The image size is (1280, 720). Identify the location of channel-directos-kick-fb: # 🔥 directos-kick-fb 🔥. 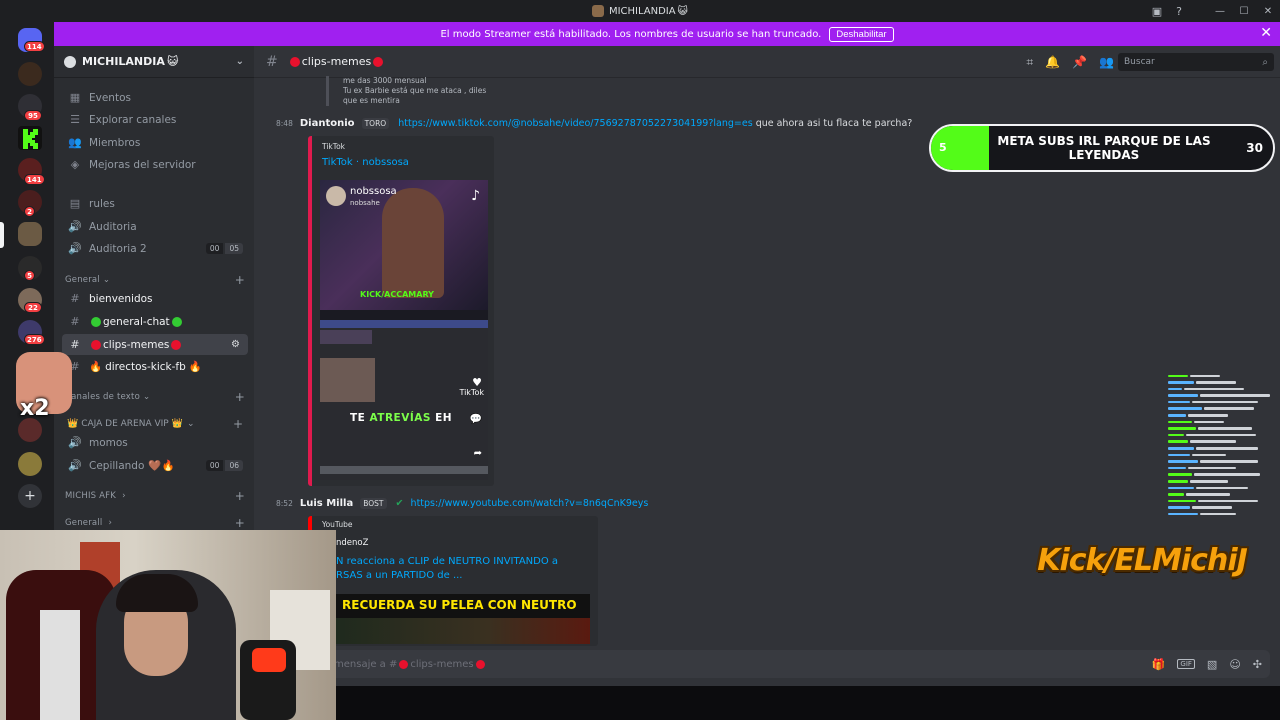
(155, 366).